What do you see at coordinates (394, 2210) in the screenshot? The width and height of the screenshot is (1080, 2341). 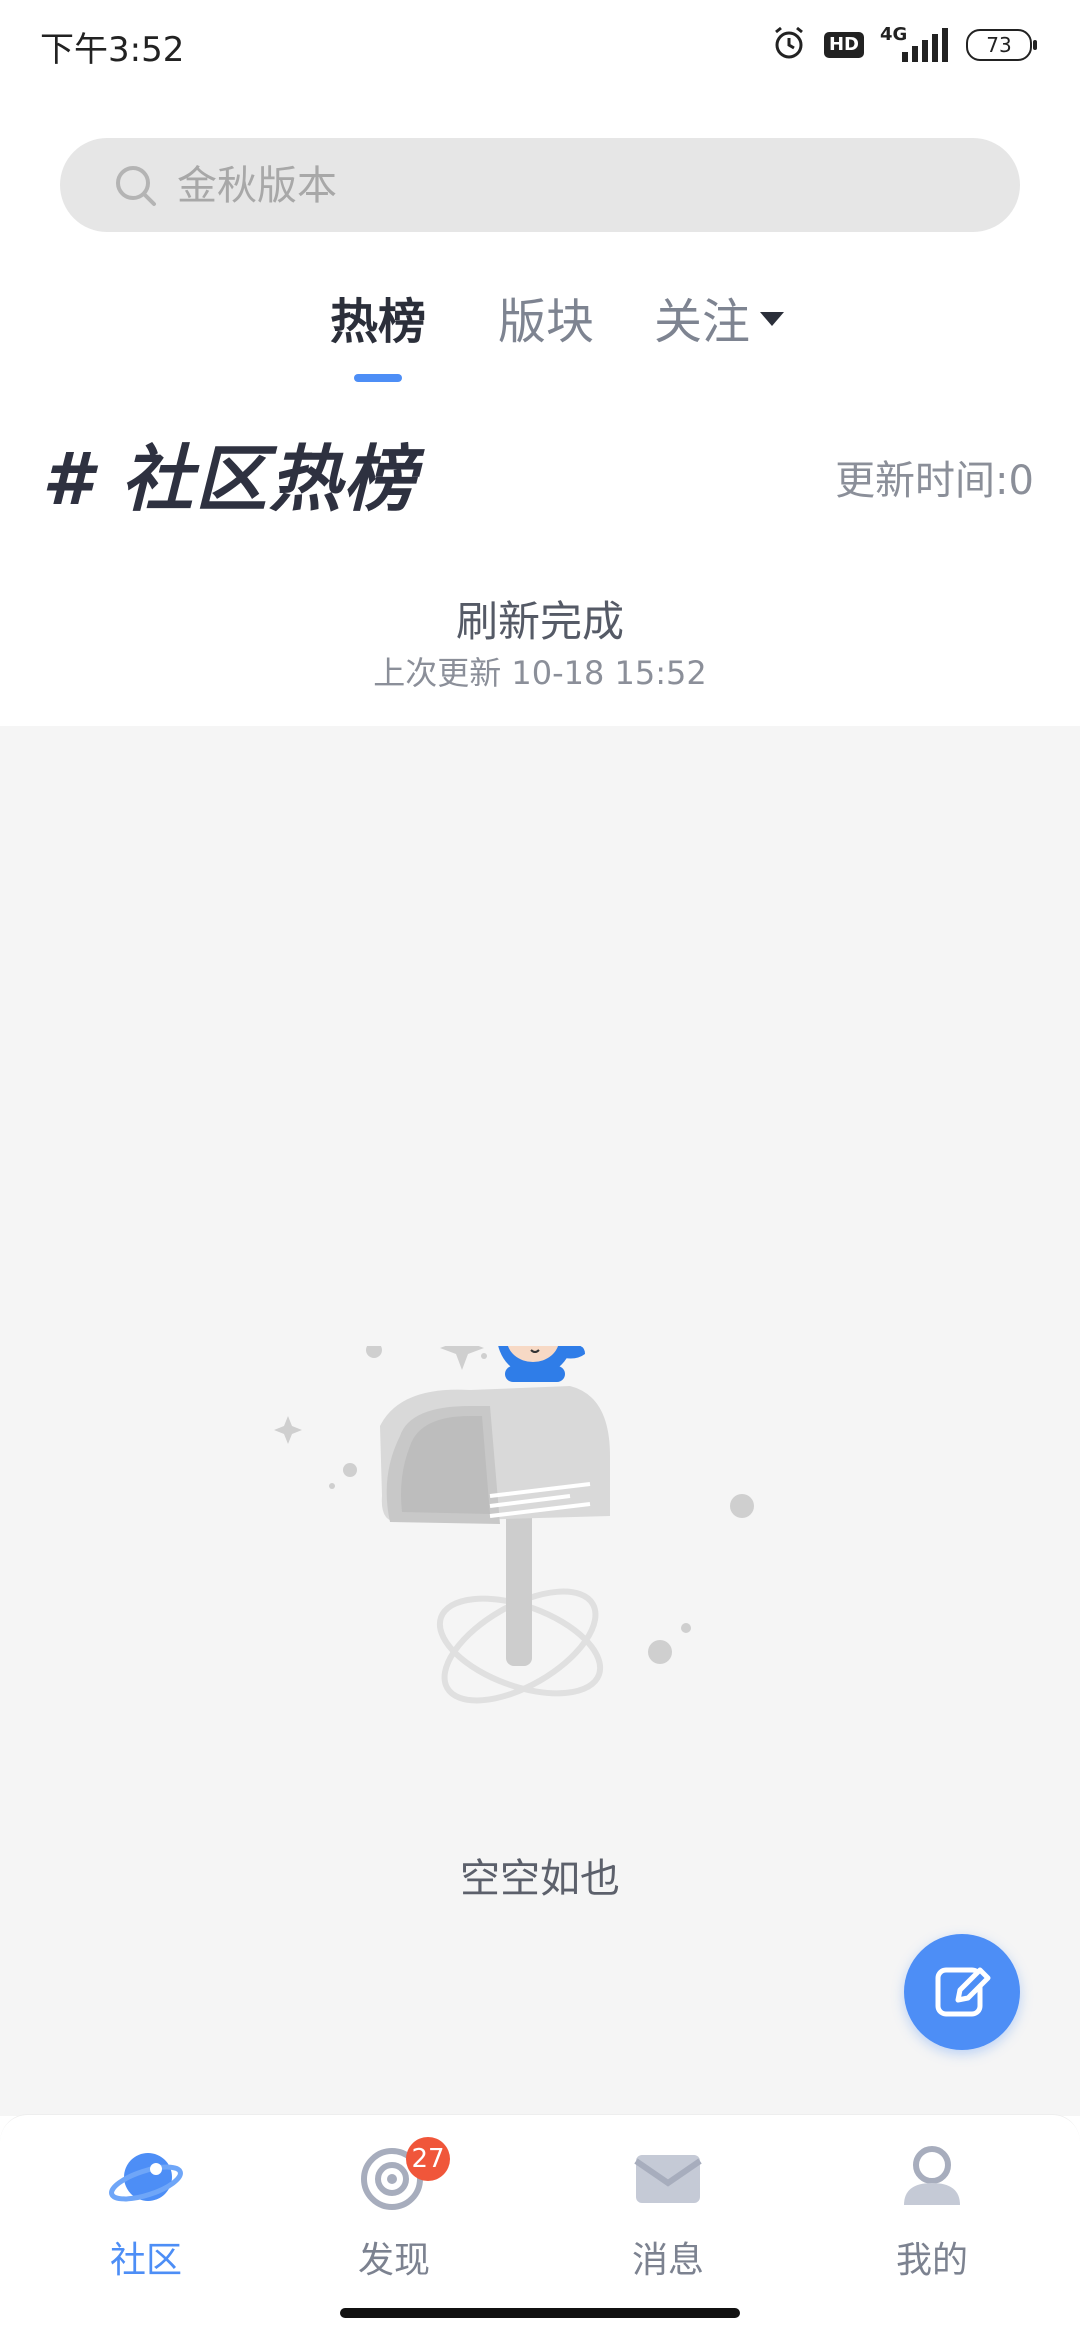 I see `nav-discover: 27 发现` at bounding box center [394, 2210].